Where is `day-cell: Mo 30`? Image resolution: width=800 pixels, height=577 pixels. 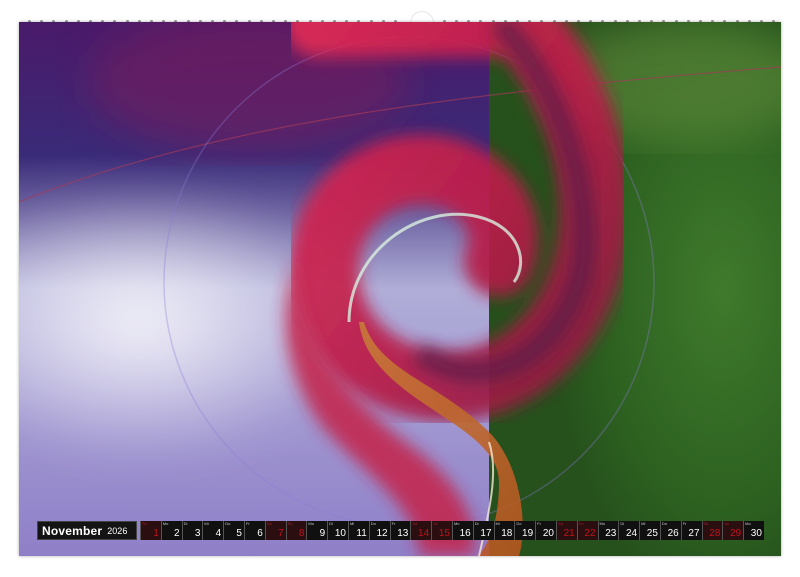 day-cell: Mo 30 is located at coordinates (753, 530).